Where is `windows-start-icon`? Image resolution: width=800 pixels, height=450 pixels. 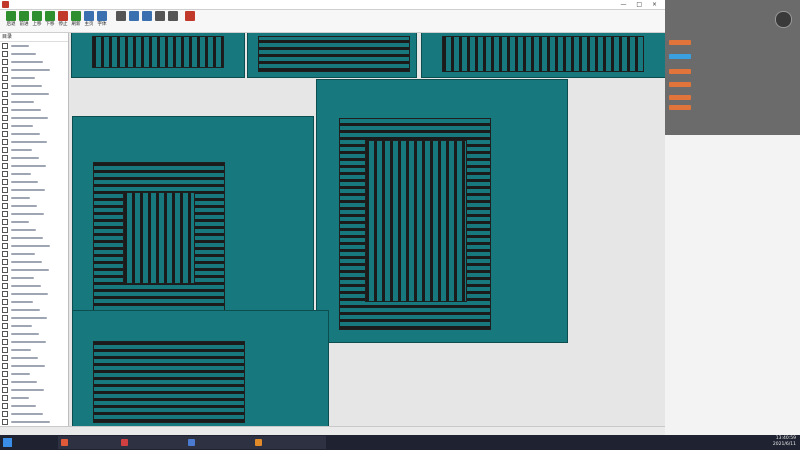 windows-start-icon is located at coordinates (7, 442).